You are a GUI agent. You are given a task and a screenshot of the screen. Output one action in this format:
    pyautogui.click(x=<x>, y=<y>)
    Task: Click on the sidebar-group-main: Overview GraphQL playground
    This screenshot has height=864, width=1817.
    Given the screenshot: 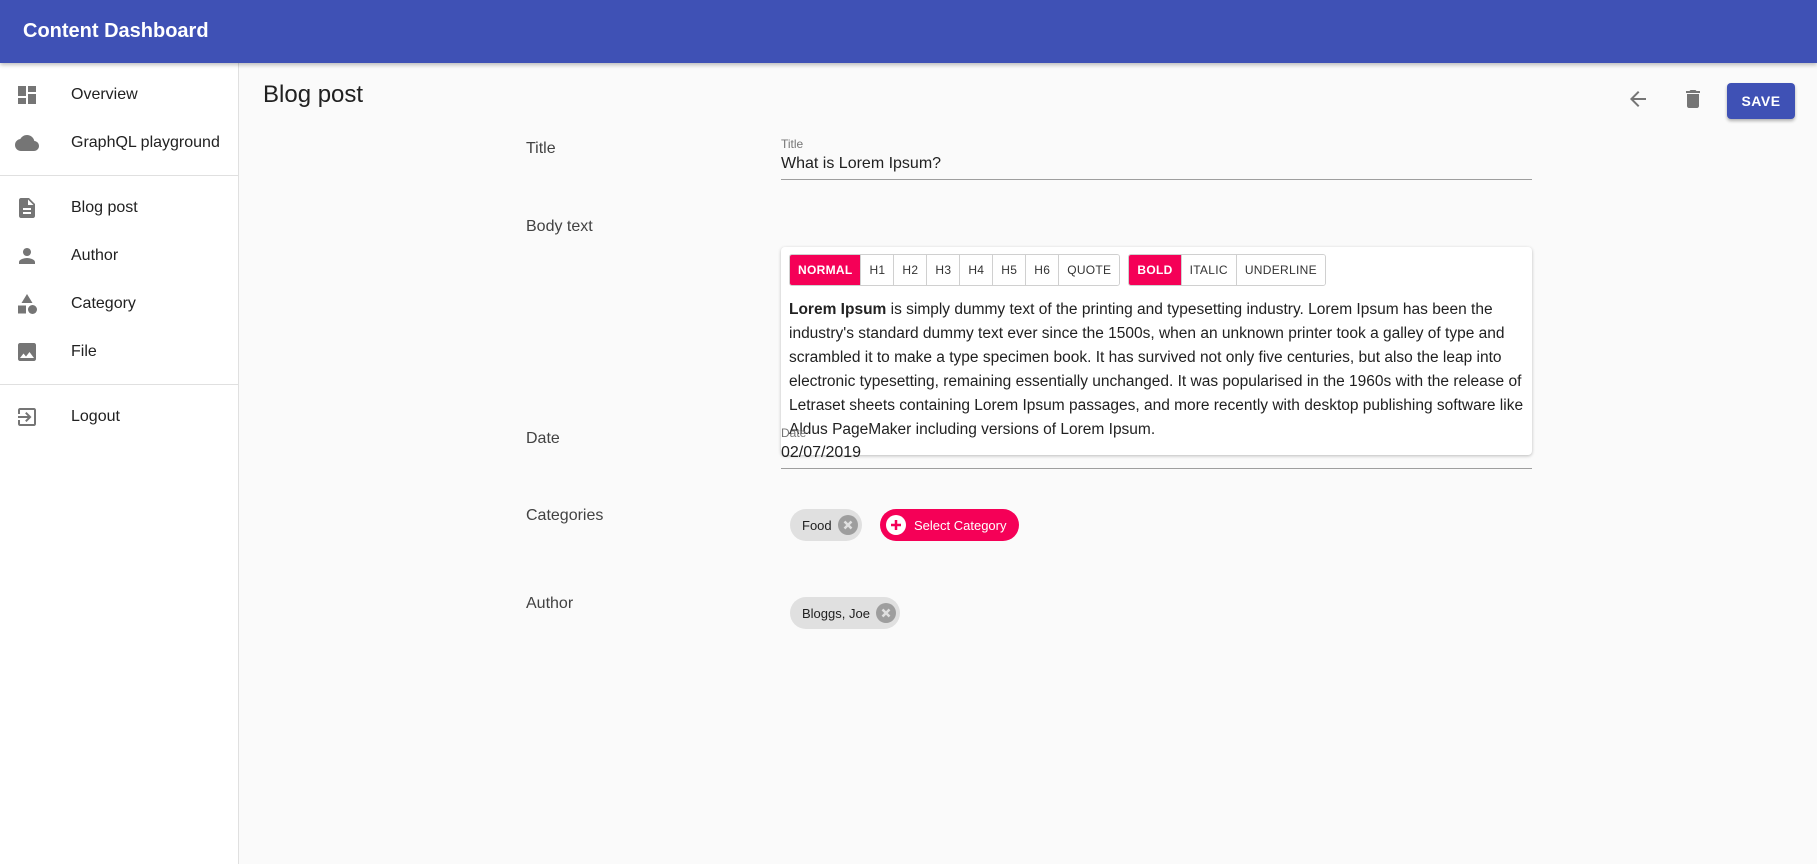 What is the action you would take?
    pyautogui.click(x=119, y=119)
    